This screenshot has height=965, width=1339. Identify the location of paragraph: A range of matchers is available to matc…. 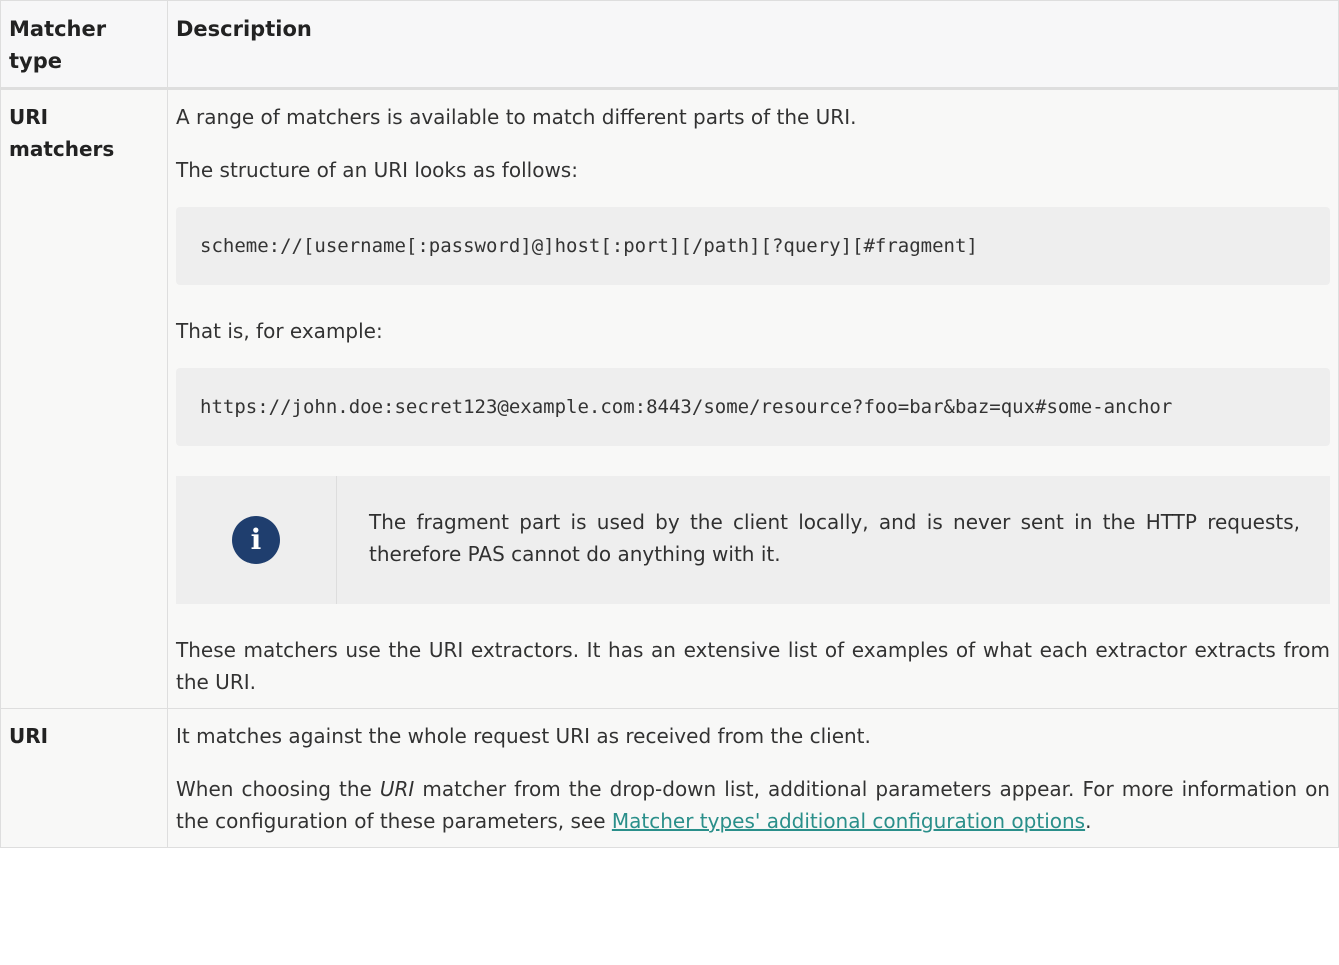
(516, 117).